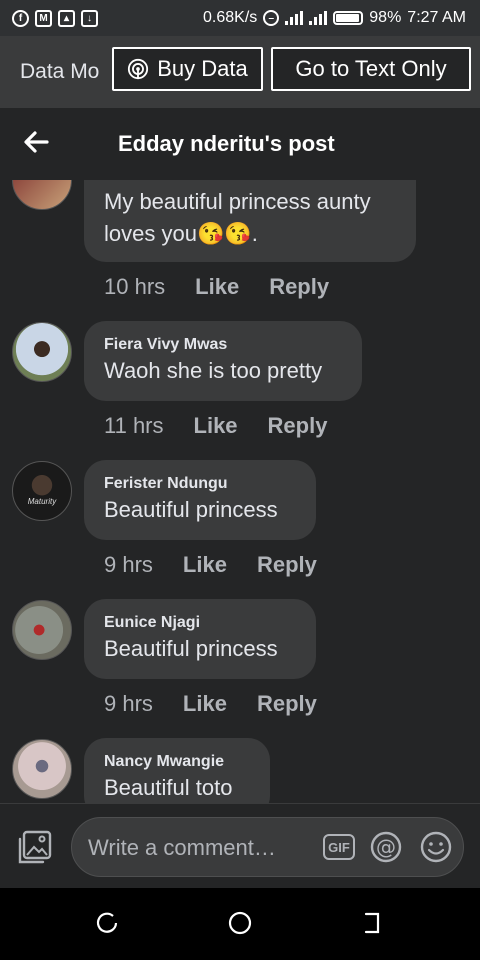 This screenshot has height=960, width=480. I want to click on buy-data-button: Buy Data, so click(187, 69).